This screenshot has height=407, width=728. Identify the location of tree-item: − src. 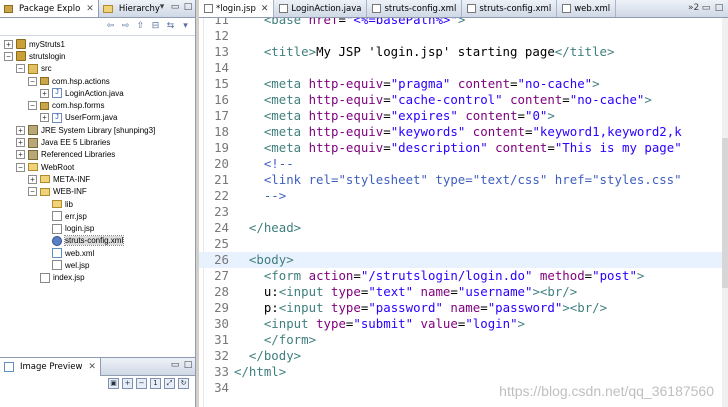
(97, 69).